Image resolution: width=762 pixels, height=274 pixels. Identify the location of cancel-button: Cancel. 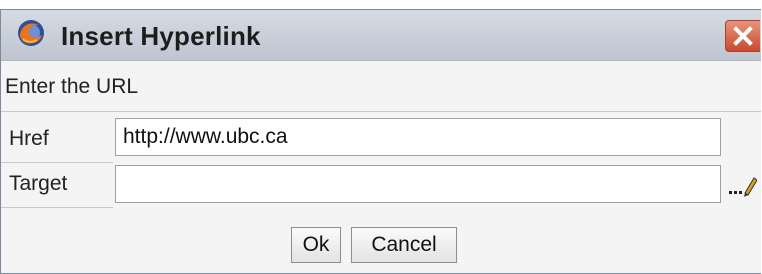
(404, 245).